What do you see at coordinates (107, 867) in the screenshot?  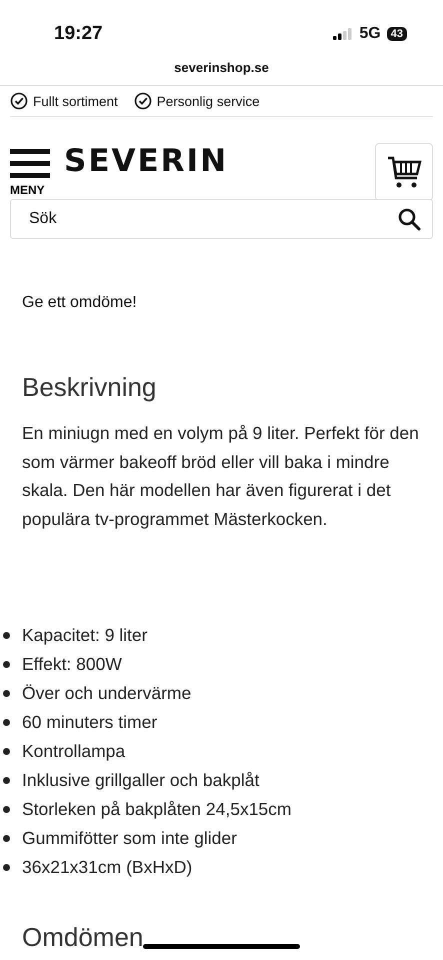 I see `feature-text: 36x21x31cm (BxHxD)` at bounding box center [107, 867].